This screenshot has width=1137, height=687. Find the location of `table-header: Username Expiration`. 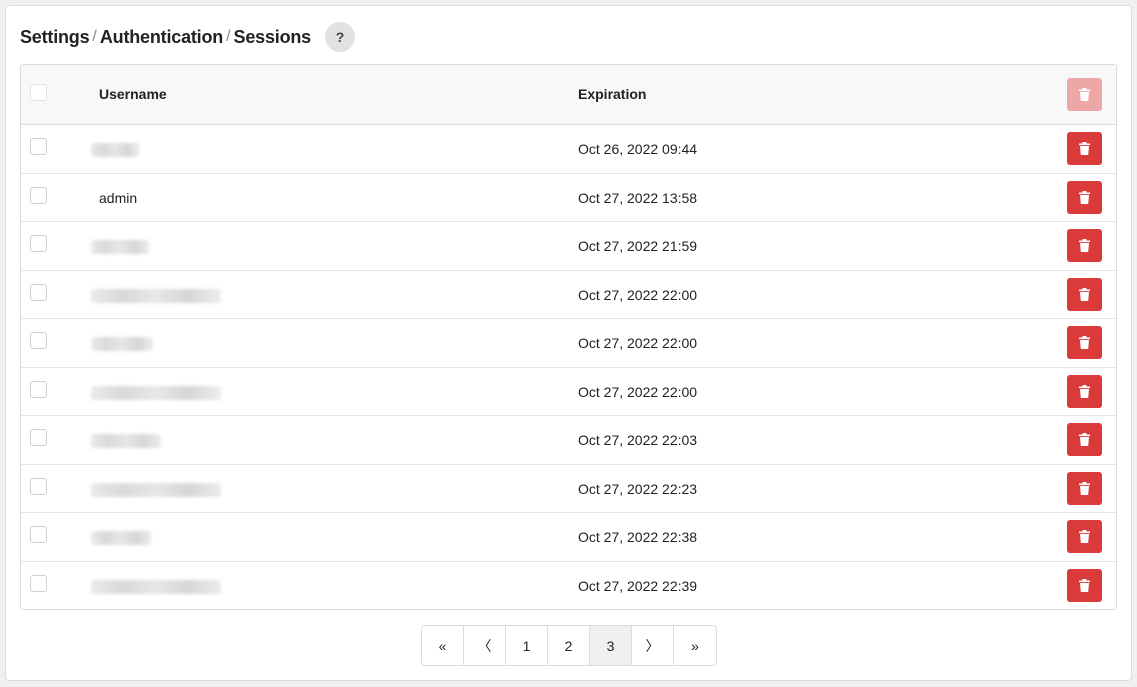

table-header: Username Expiration is located at coordinates (568, 95).